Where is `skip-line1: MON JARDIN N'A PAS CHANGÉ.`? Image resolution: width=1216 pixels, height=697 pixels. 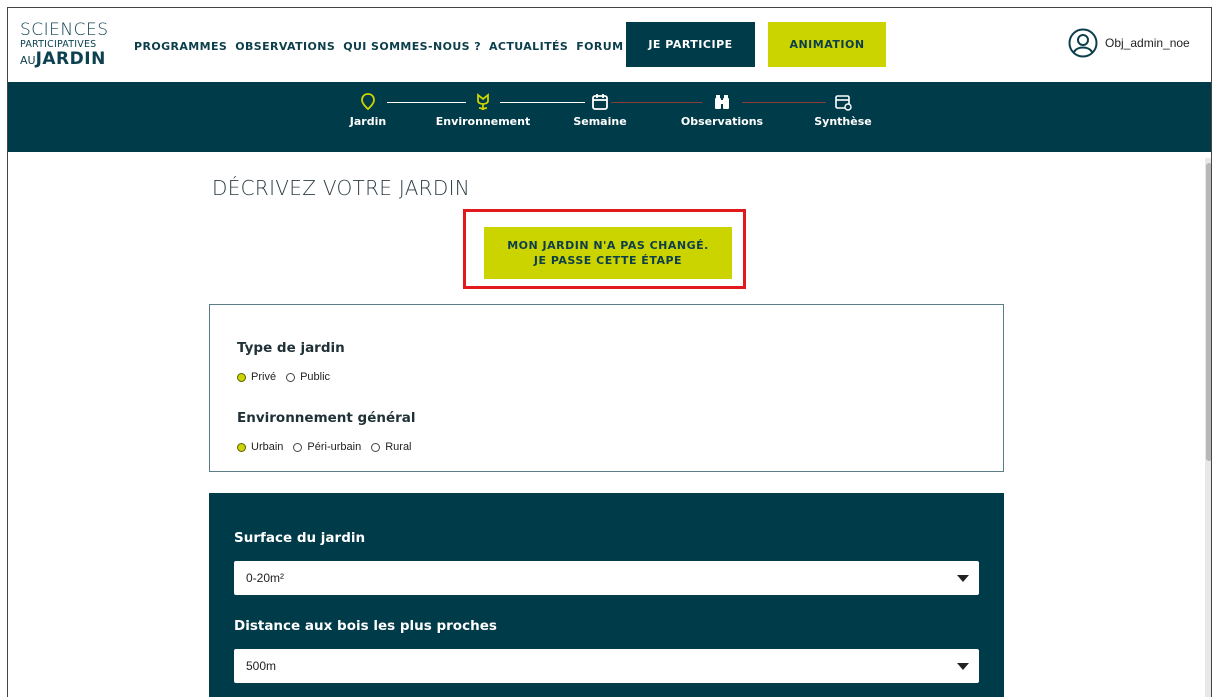
skip-line1: MON JARDIN N'A PAS CHANGÉ. is located at coordinates (608, 245).